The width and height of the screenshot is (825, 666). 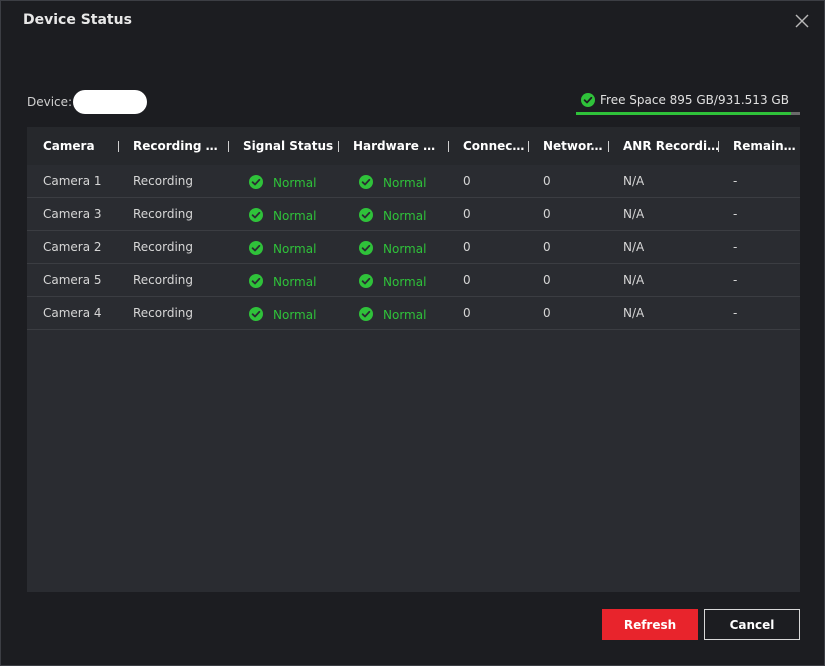 I want to click on table-row: Camera 5 Recording Normal Normal 0 0 N/A -, so click(x=413, y=280).